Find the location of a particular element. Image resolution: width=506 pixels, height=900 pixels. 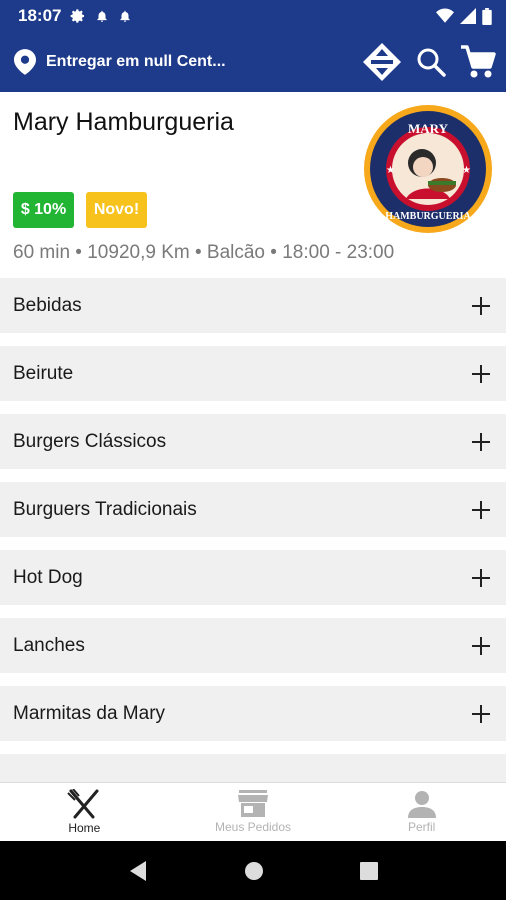

settings-icon is located at coordinates (78, 16).